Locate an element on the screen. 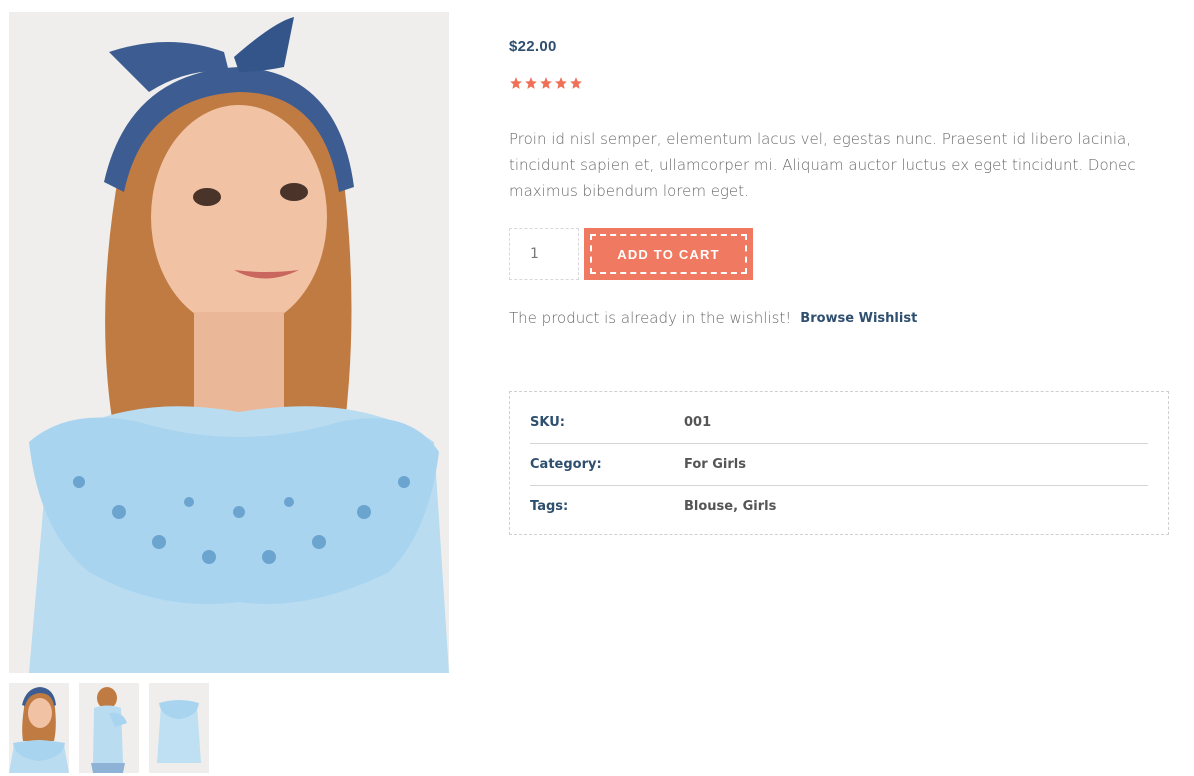 This screenshot has width=1194, height=776. meta-row-sku: SKU: 001 is located at coordinates (839, 423).